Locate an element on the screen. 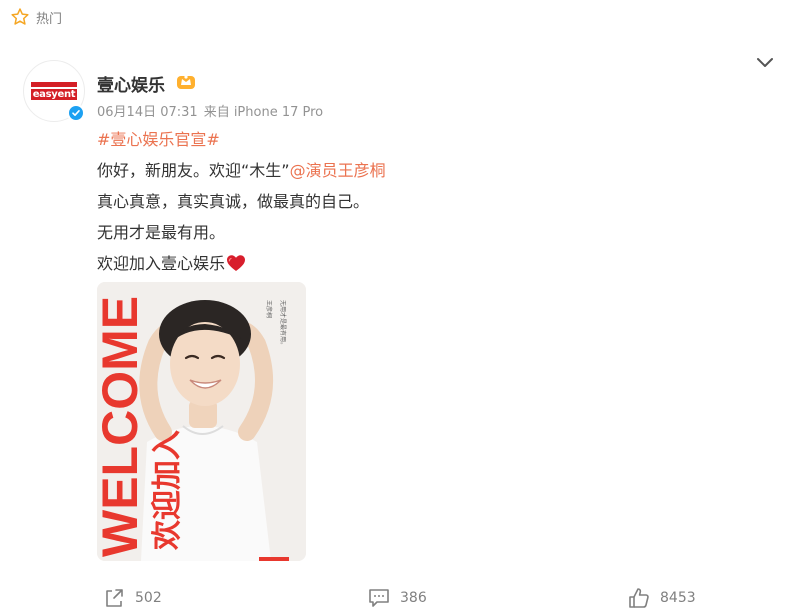  caption-quote: 无用才是最有用。 is located at coordinates (283, 324).